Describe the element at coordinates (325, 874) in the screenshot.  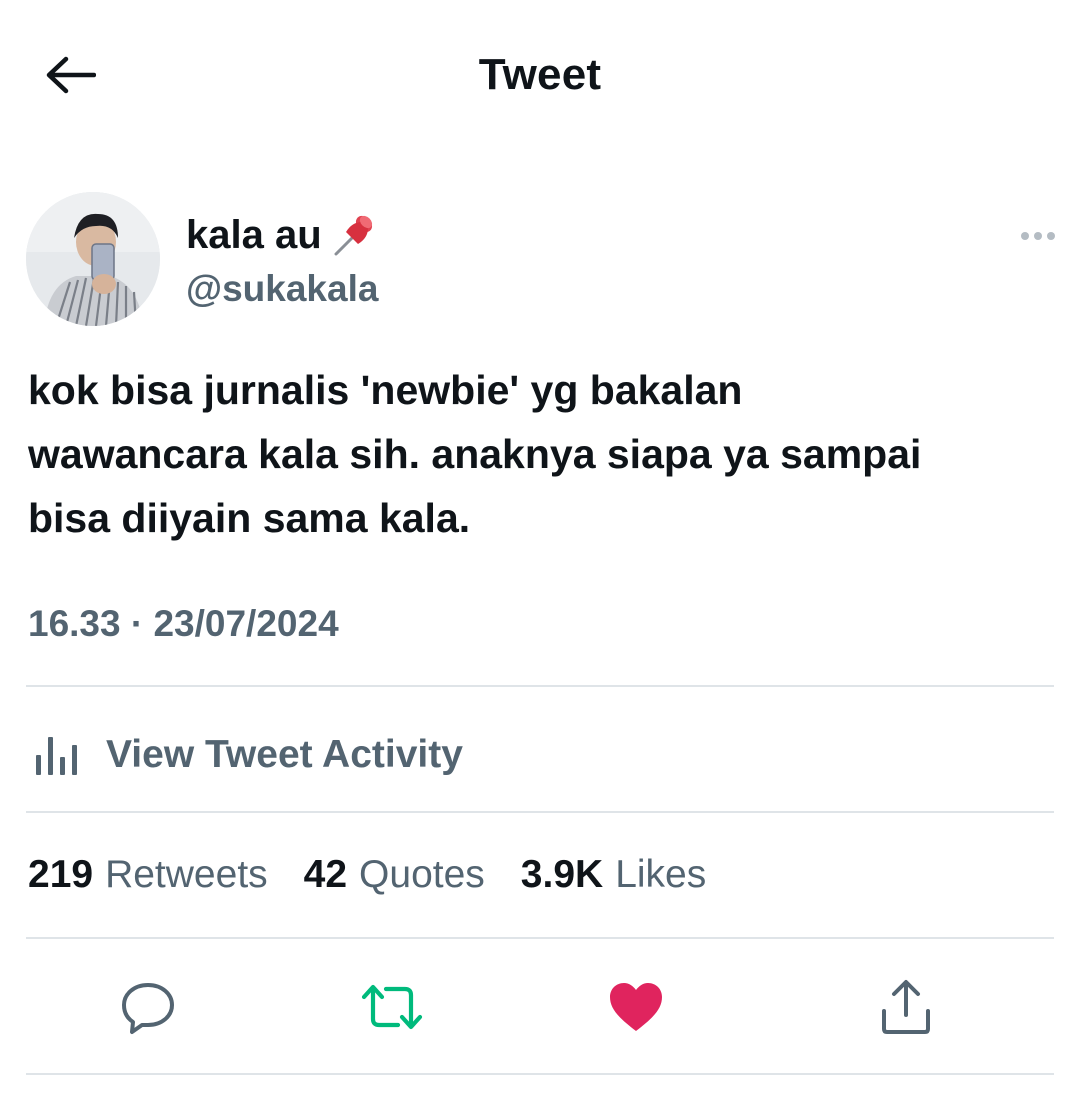
I see `quotes-count: 42` at that location.